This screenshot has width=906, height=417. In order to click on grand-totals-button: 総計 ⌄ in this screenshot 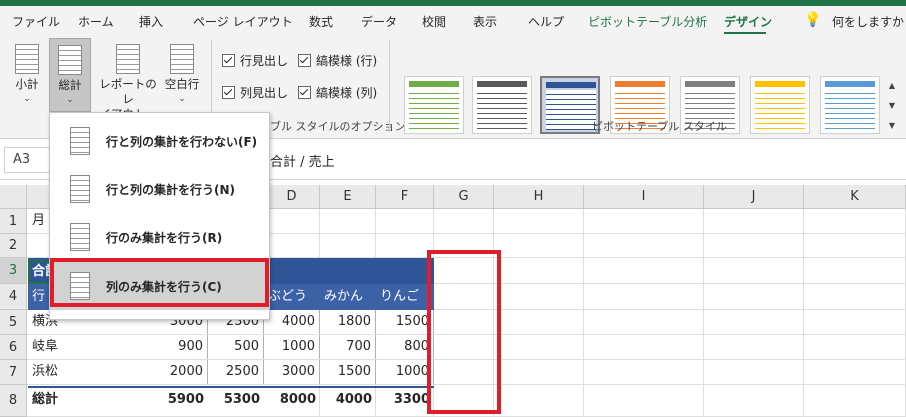, I will do `click(70, 75)`.